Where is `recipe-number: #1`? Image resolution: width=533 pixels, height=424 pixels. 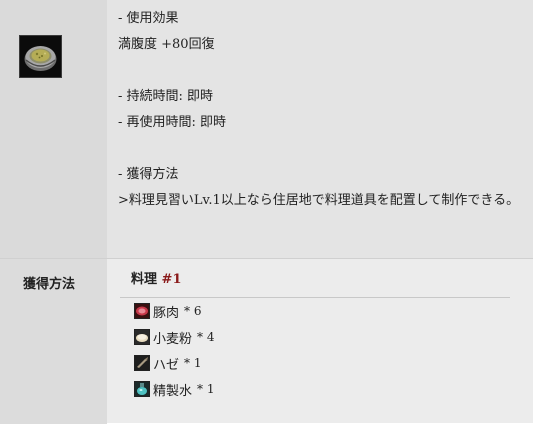
recipe-number: #1 is located at coordinates (171, 279).